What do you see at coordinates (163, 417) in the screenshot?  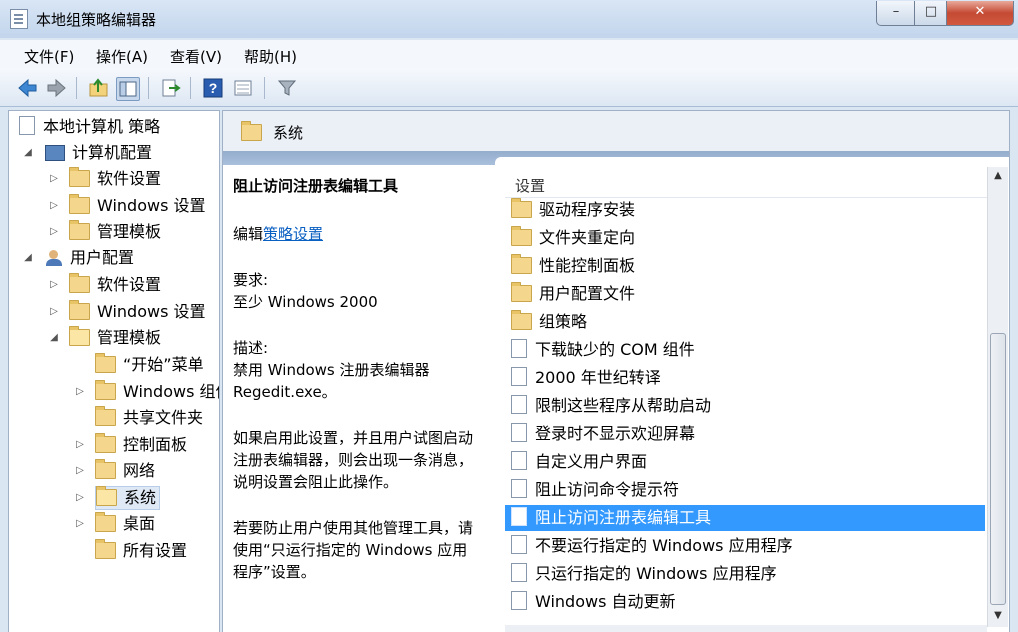 I see `tree-label: 共享文件夹` at bounding box center [163, 417].